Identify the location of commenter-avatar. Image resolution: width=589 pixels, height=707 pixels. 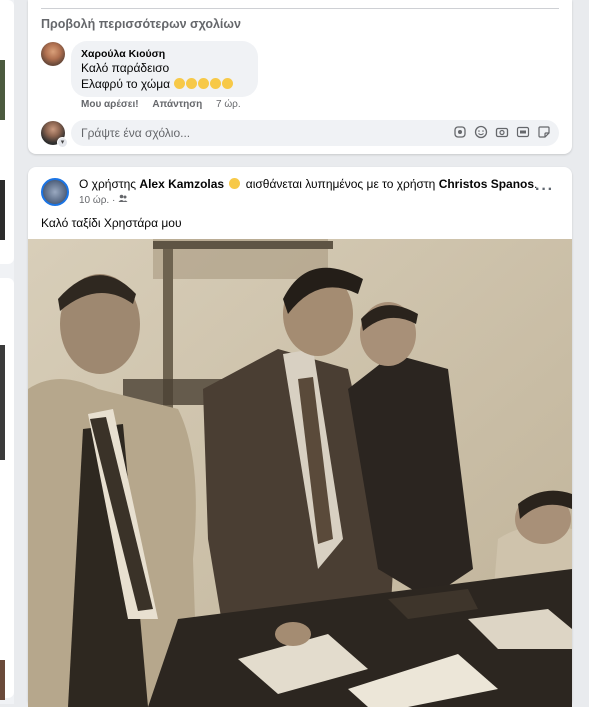
(53, 54).